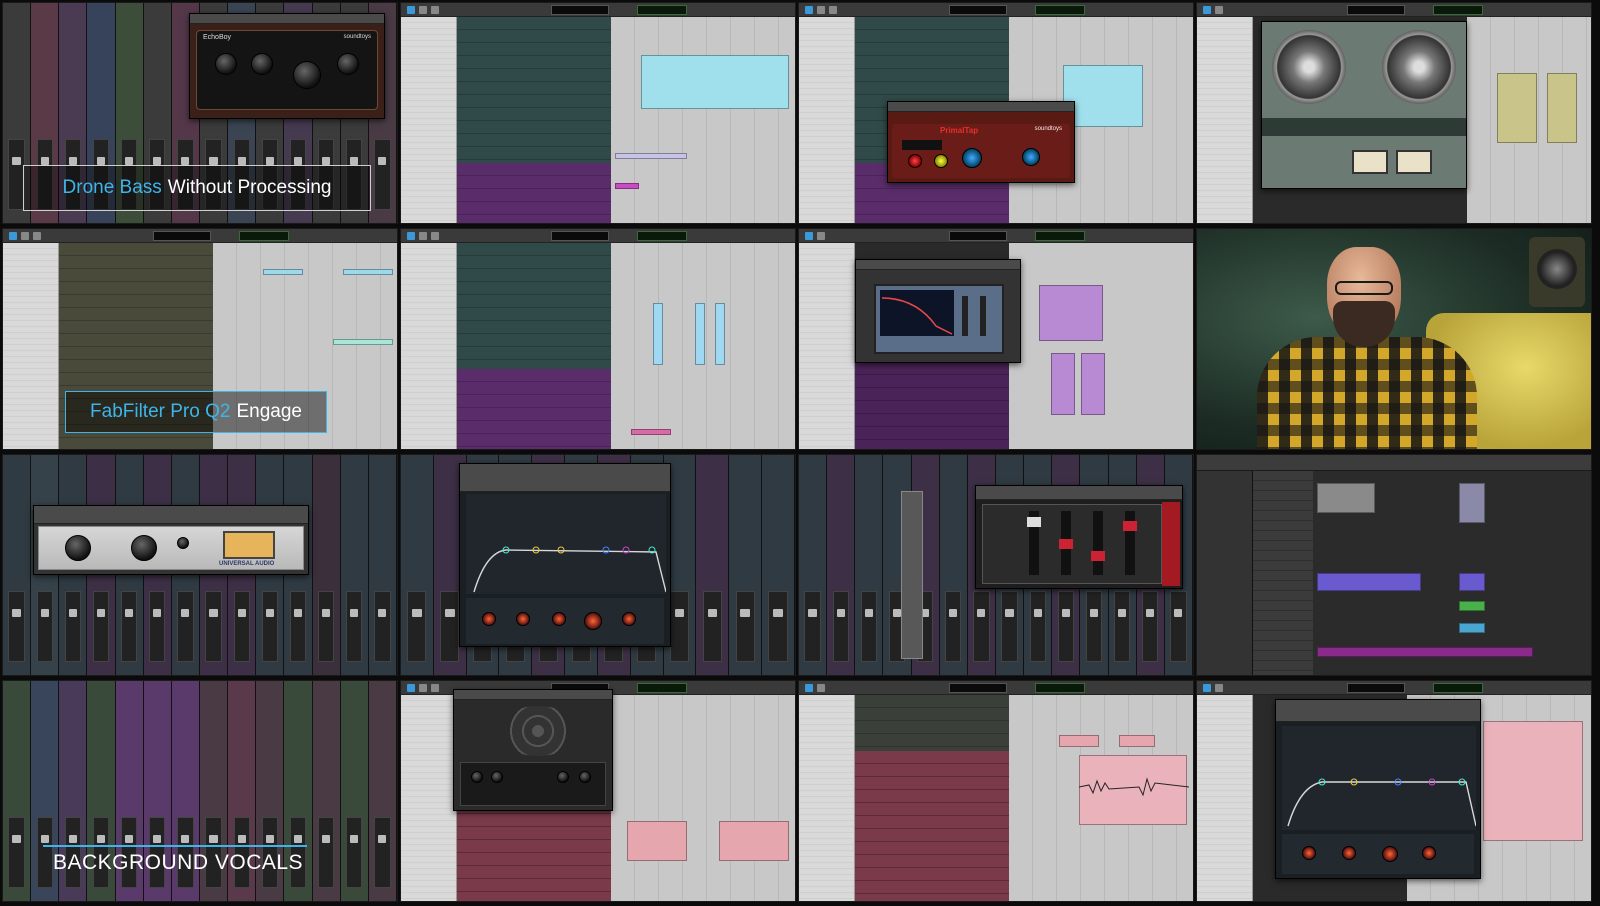  What do you see at coordinates (348, 64) in the screenshot?
I see `saturation-knob` at bounding box center [348, 64].